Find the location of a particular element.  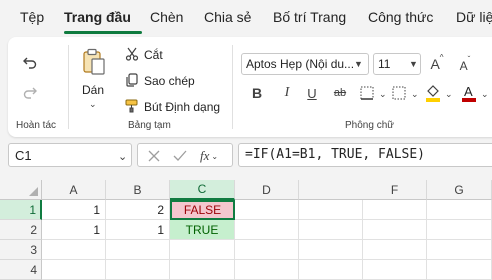

cell-f2 is located at coordinates (395, 230).